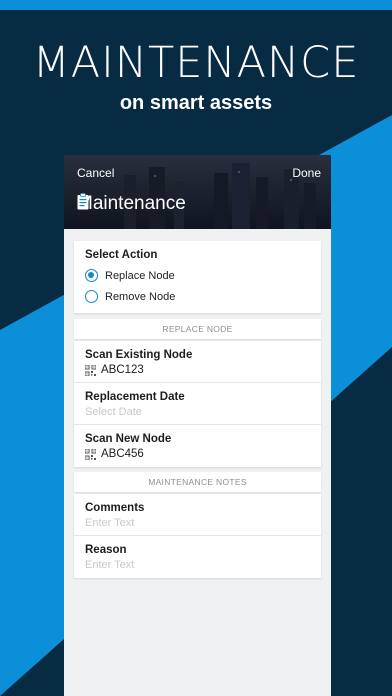 Image resolution: width=392 pixels, height=696 pixels. Describe the element at coordinates (113, 412) in the screenshot. I see `date-placeholder: Select Date` at that location.